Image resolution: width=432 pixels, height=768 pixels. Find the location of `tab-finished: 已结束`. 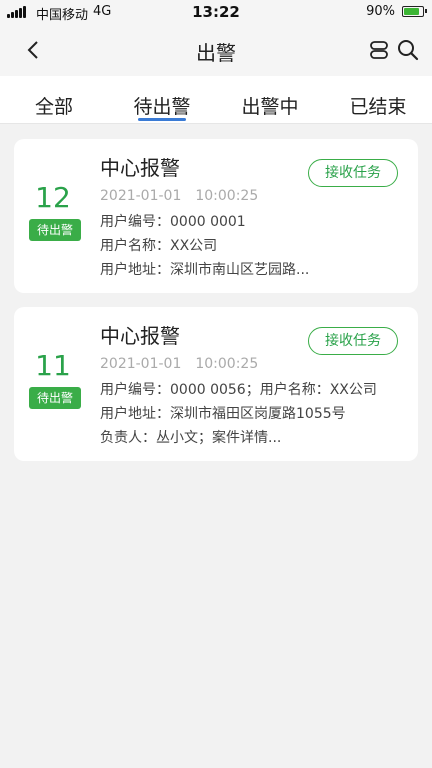

tab-finished: 已结束 is located at coordinates (378, 99).